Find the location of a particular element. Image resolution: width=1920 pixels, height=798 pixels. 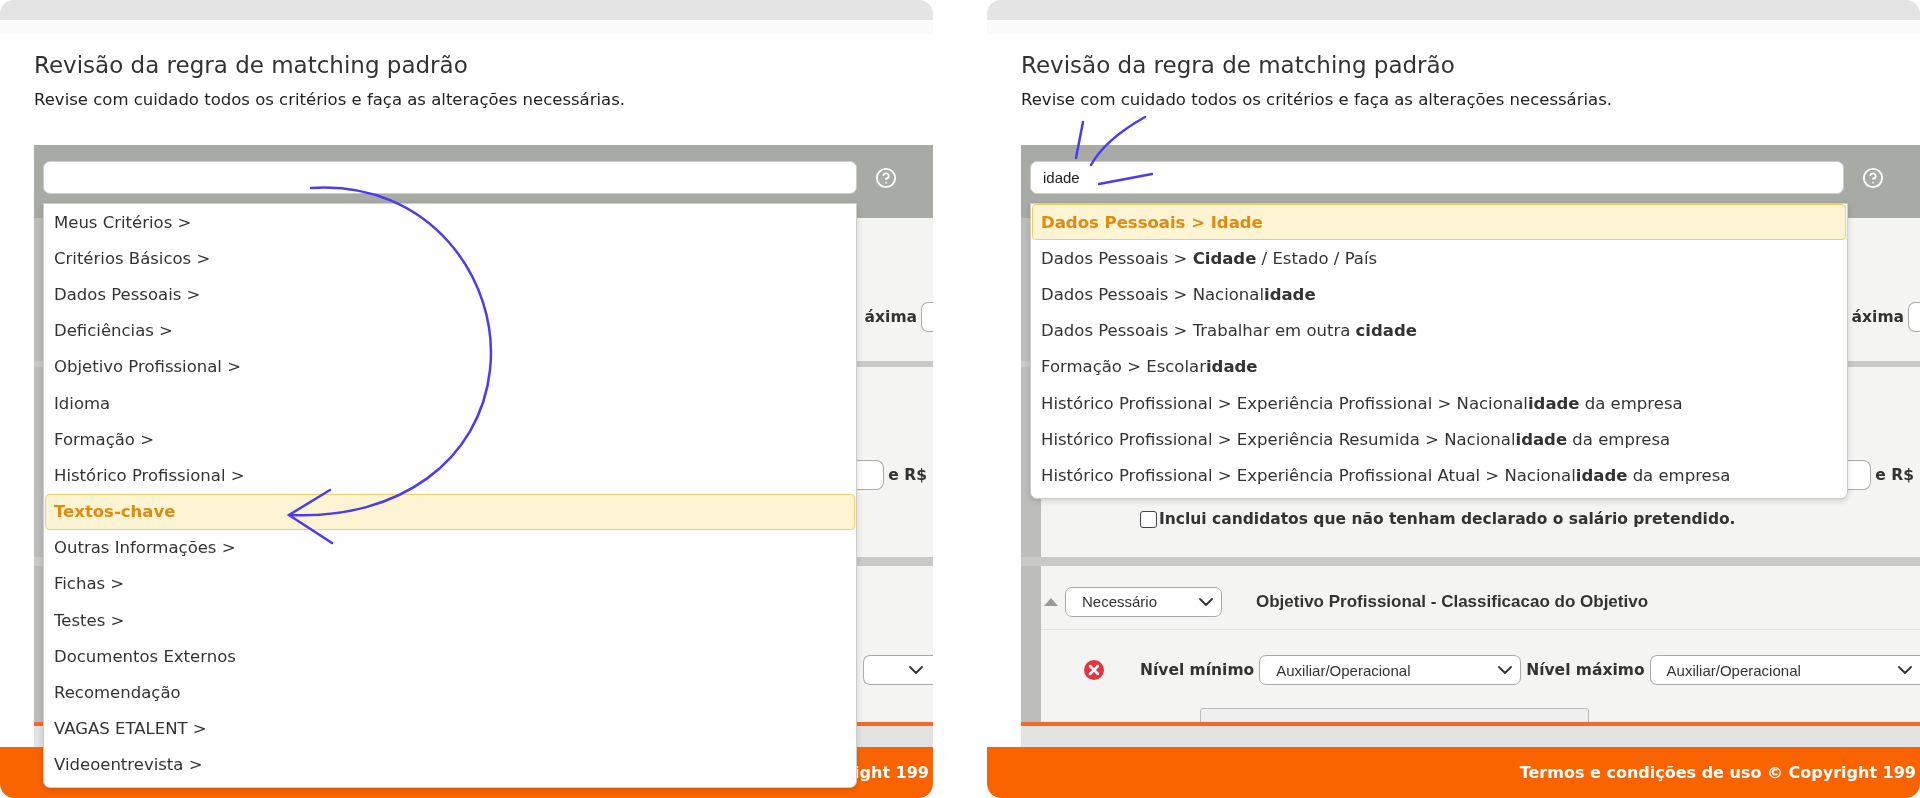

dropdown-item: Histórico Profissional > Experiência Profissional Atual > Nacionalidade da empresa is located at coordinates (1439, 475).